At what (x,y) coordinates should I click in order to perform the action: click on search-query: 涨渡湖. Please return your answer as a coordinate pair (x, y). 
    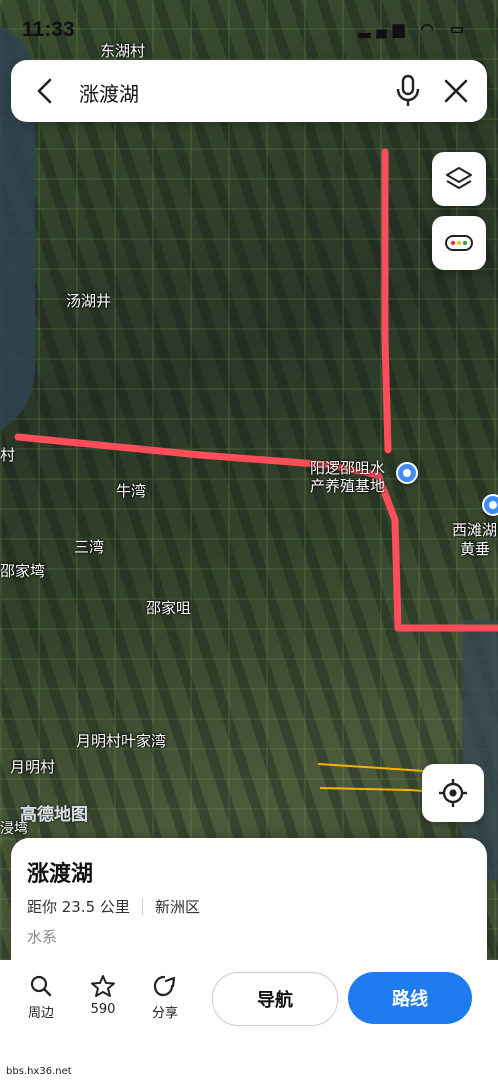
    Looking at the image, I should click on (109, 92).